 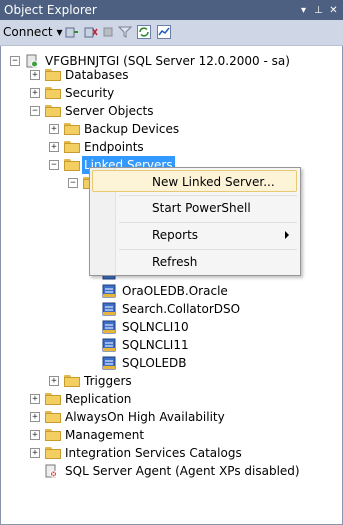 I want to click on tree-node-label: Integration Services Catalogs, so click(x=153, y=453).